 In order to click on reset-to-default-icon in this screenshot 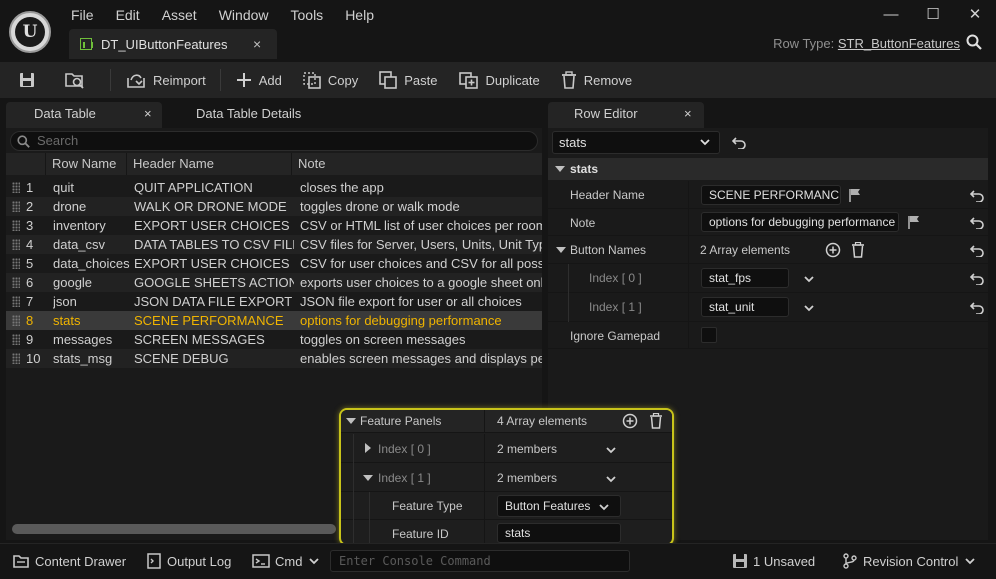, I will do `click(739, 143)`.